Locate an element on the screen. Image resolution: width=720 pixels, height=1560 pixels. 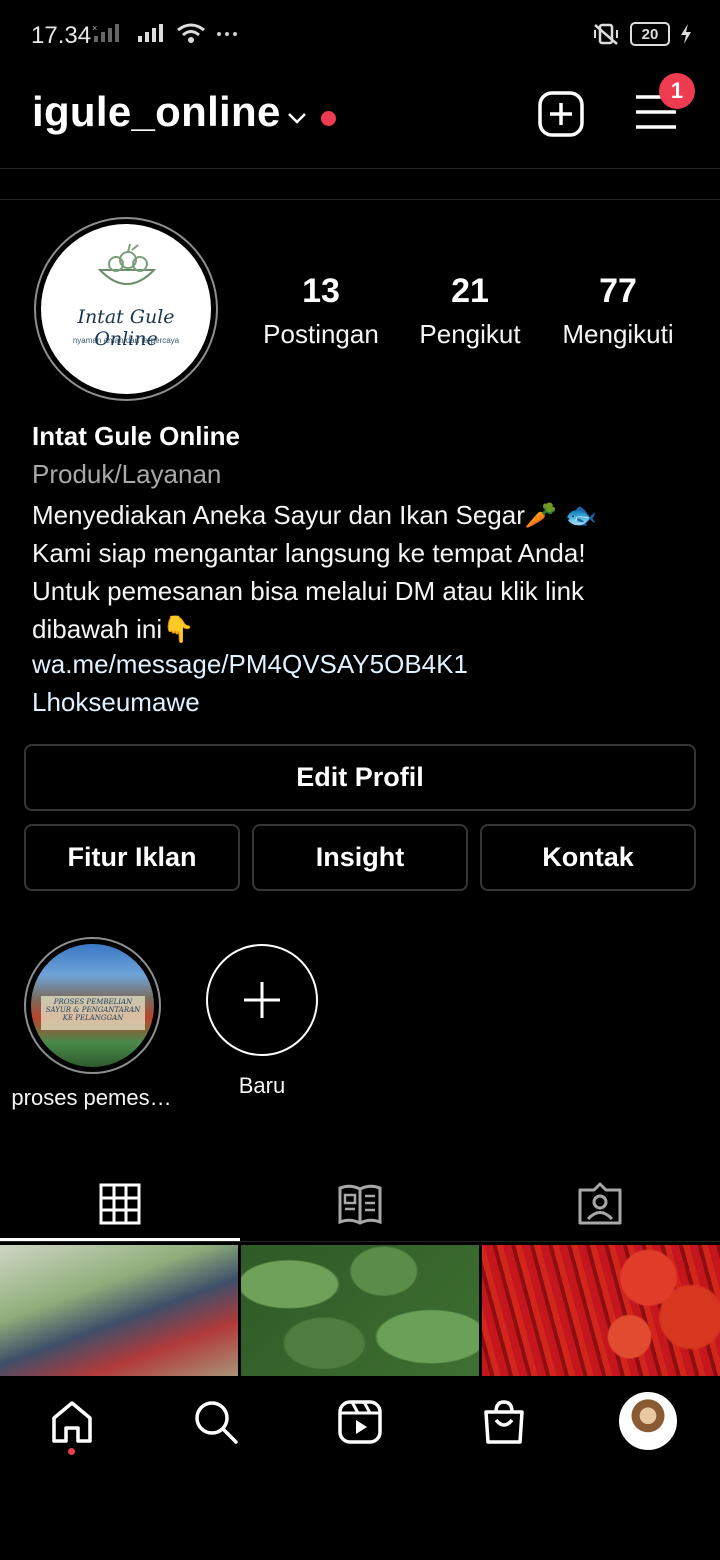
stat-posts-label: Postingan is located at coordinates (321, 334).